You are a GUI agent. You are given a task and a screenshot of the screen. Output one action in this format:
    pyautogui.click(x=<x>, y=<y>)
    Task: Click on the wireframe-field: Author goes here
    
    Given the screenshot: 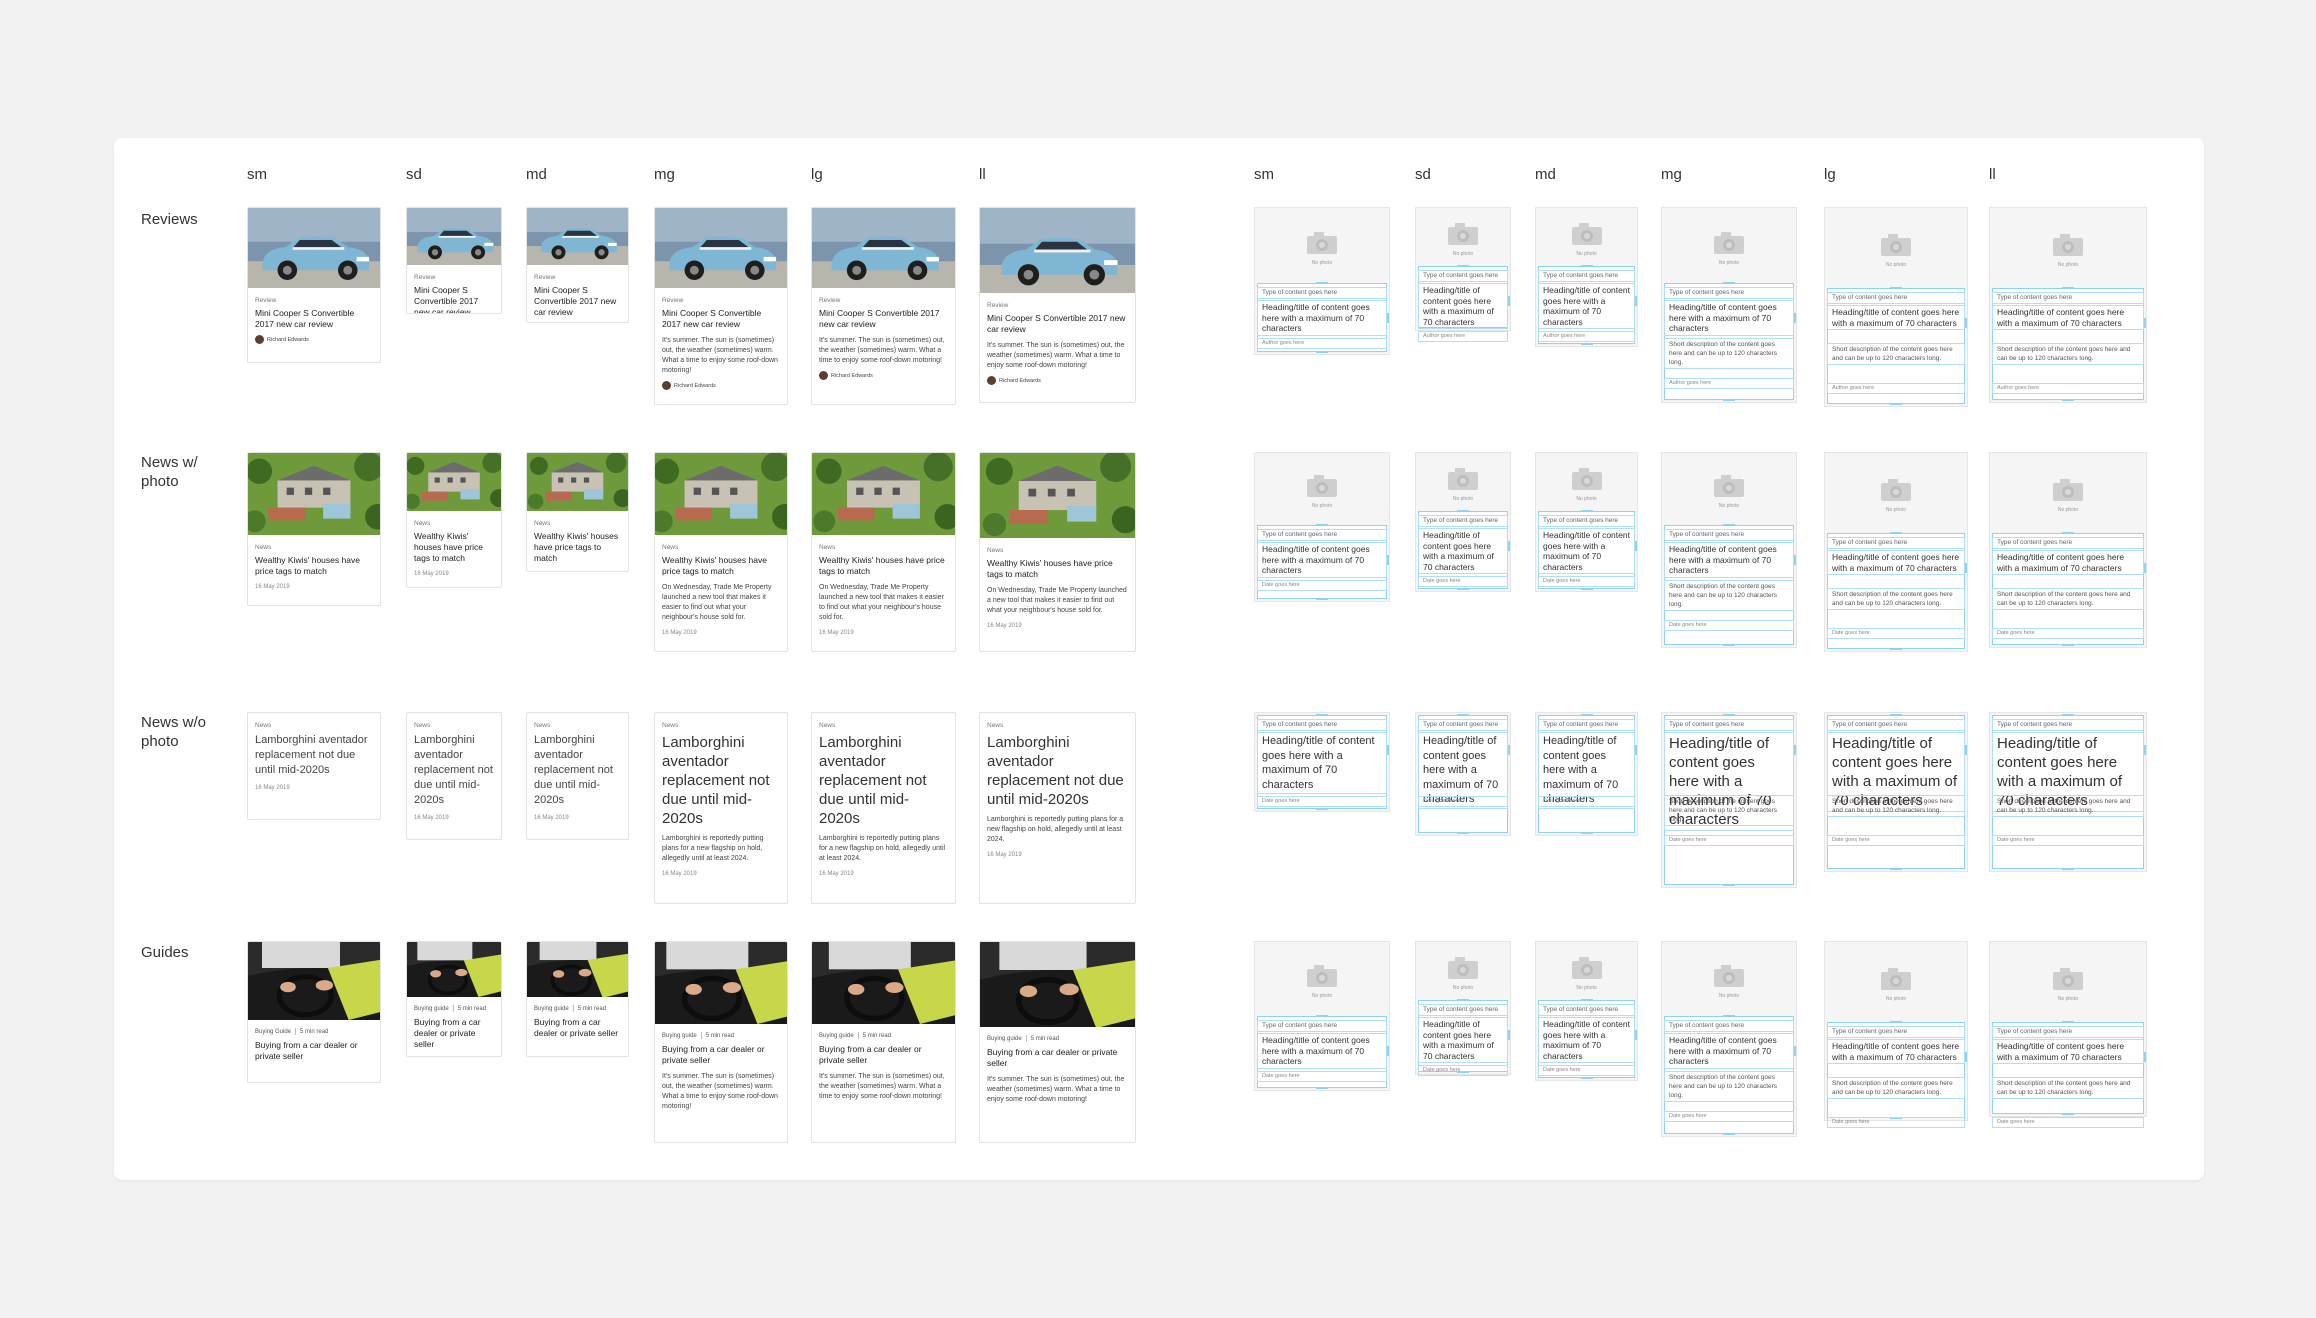 What is the action you would take?
    pyautogui.click(x=1729, y=383)
    